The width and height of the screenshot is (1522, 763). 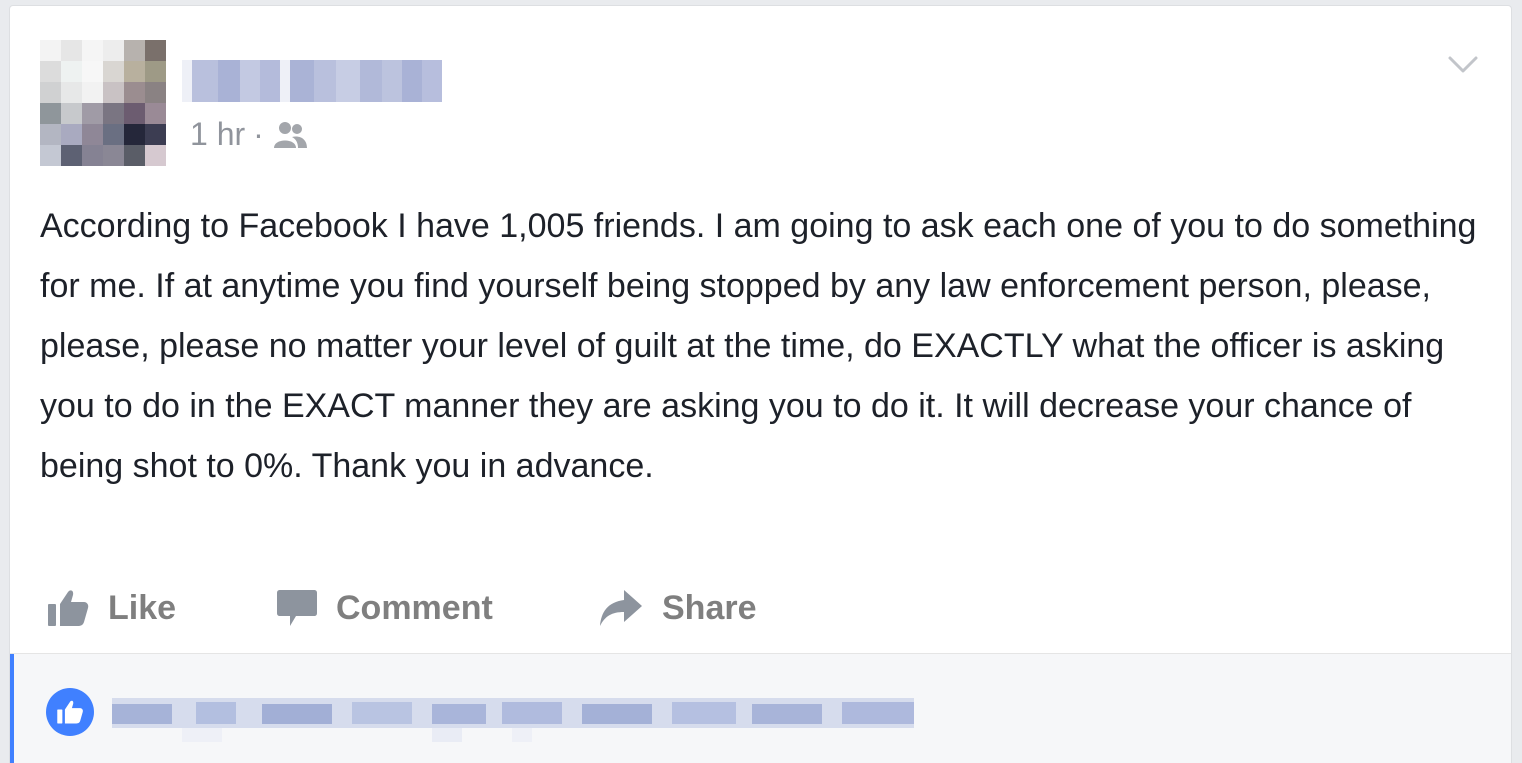 I want to click on accent-bar, so click(x=12, y=708).